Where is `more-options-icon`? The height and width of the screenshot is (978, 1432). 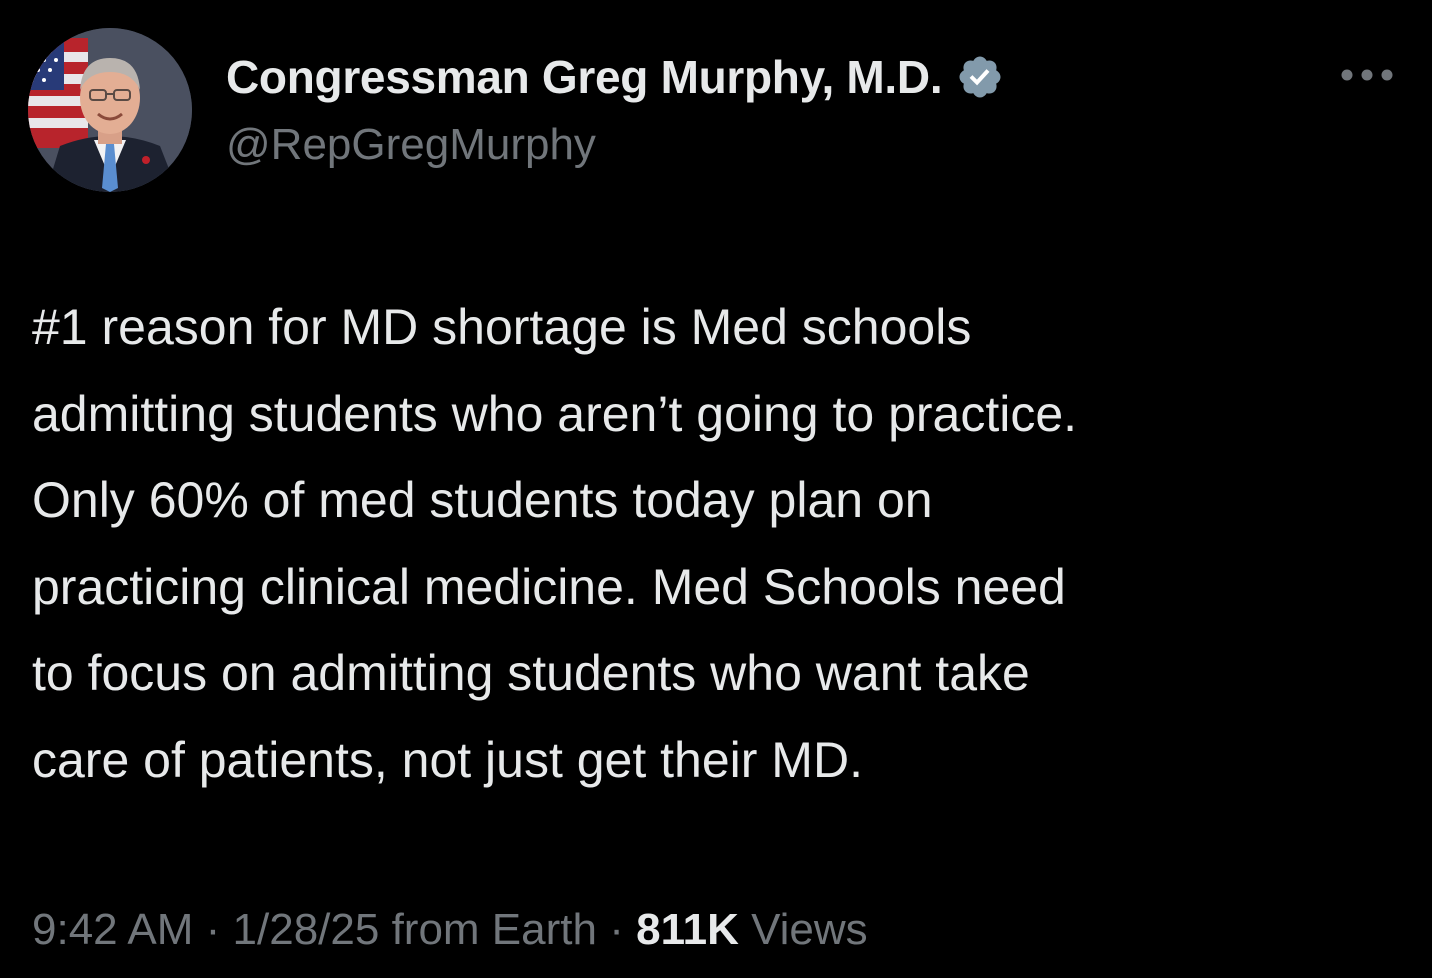 more-options-icon is located at coordinates (1367, 75).